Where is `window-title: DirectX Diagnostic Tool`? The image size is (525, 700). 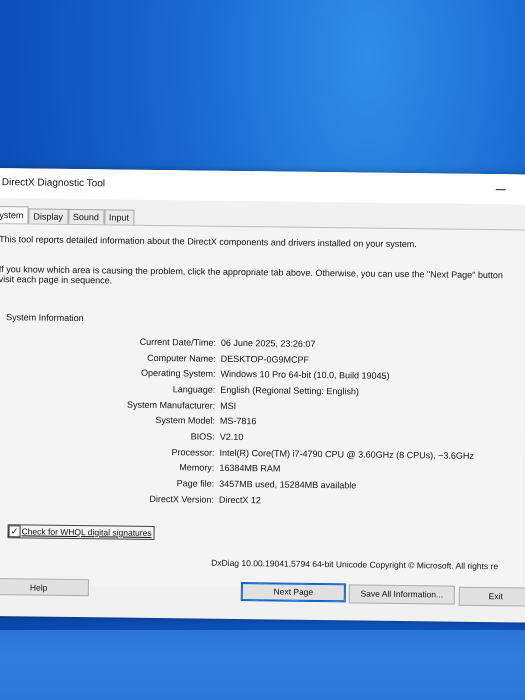 window-title: DirectX Diagnostic Tool is located at coordinates (53, 183).